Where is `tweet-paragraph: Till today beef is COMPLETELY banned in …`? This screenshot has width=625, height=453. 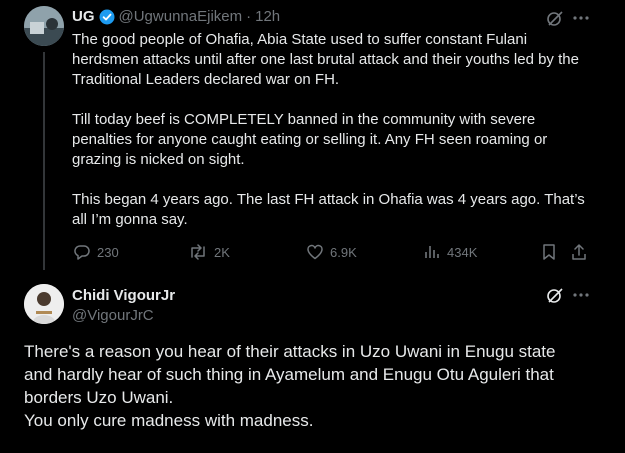 tweet-paragraph: Till today beef is COMPLETELY banned in … is located at coordinates (310, 139).